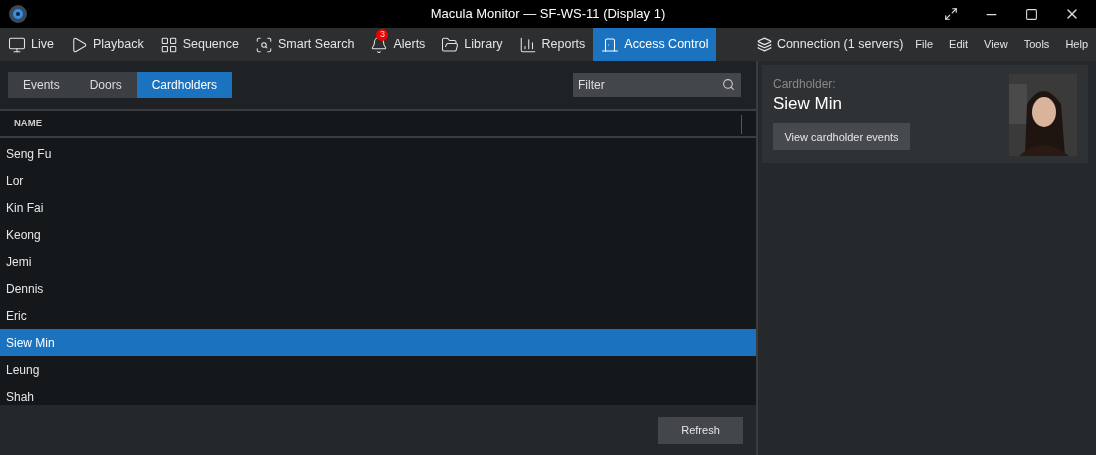 This screenshot has width=1096, height=455. I want to click on layers-icon, so click(764, 44).